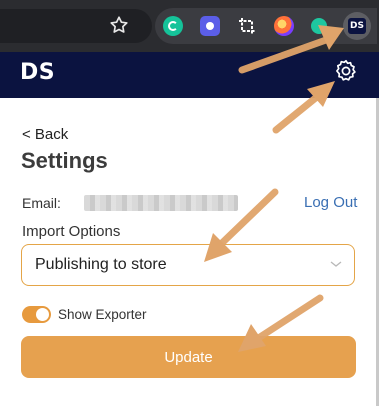 This screenshot has width=379, height=406. What do you see at coordinates (45, 134) in the screenshot?
I see `back-link: < Back` at bounding box center [45, 134].